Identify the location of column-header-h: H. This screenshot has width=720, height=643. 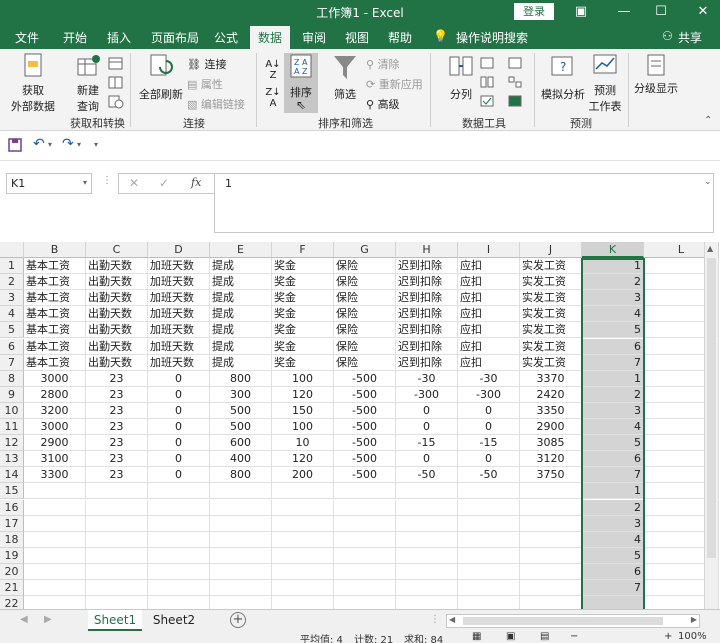
(427, 250).